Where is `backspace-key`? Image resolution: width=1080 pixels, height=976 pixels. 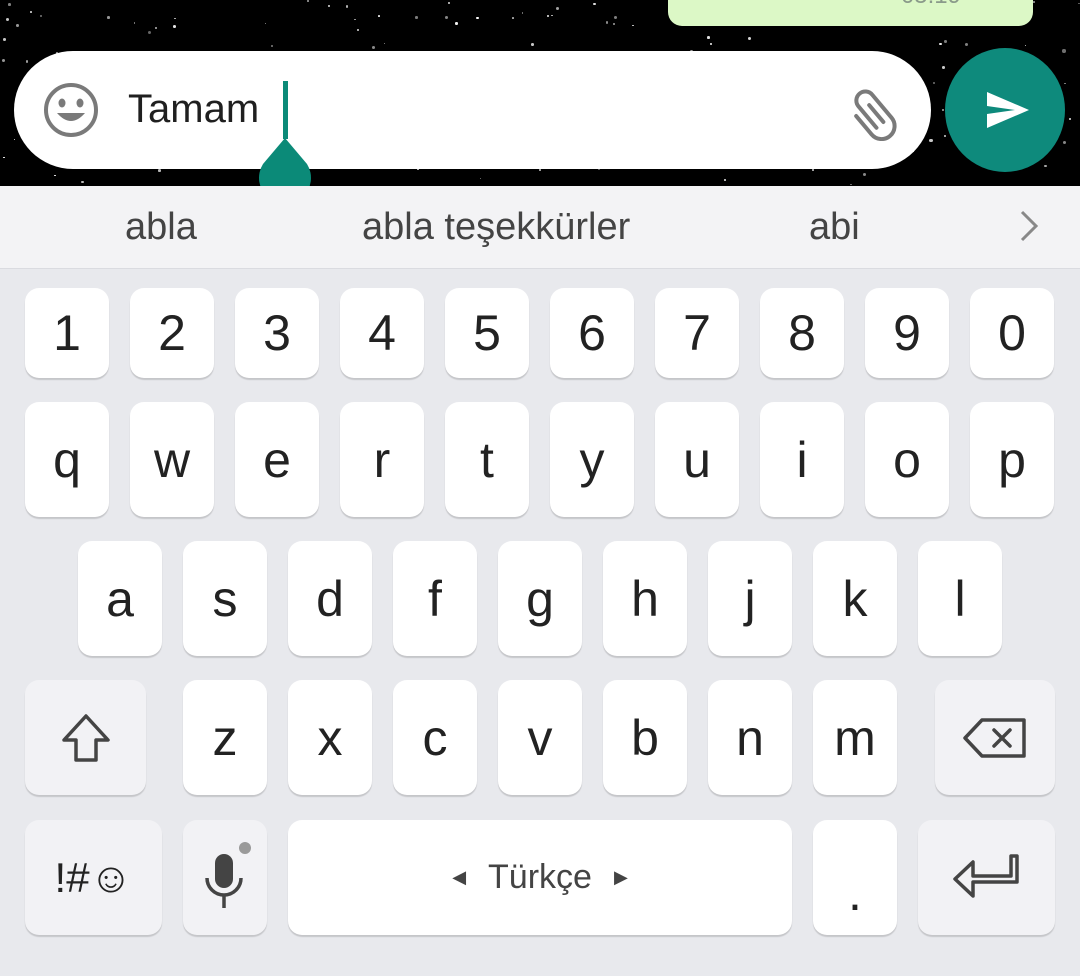 backspace-key is located at coordinates (995, 737).